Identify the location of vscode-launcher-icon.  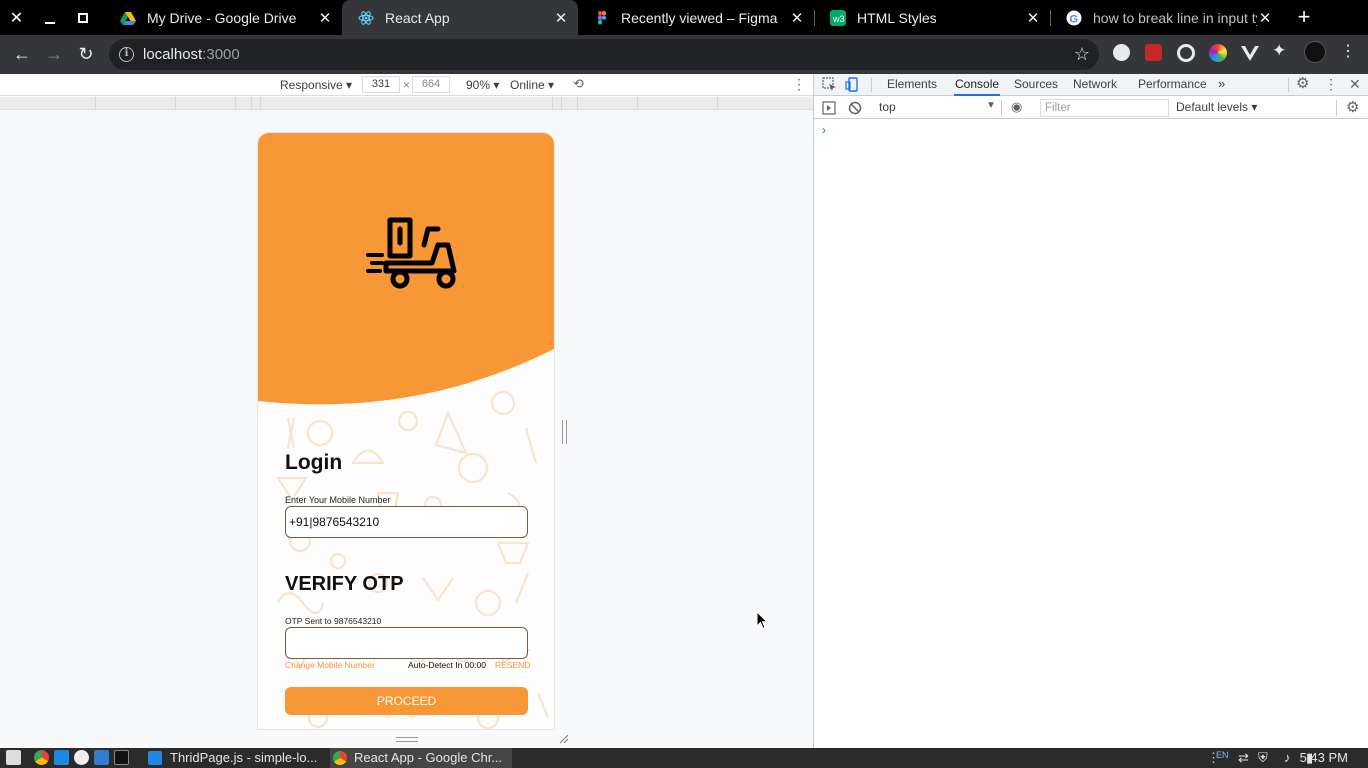
(61, 757).